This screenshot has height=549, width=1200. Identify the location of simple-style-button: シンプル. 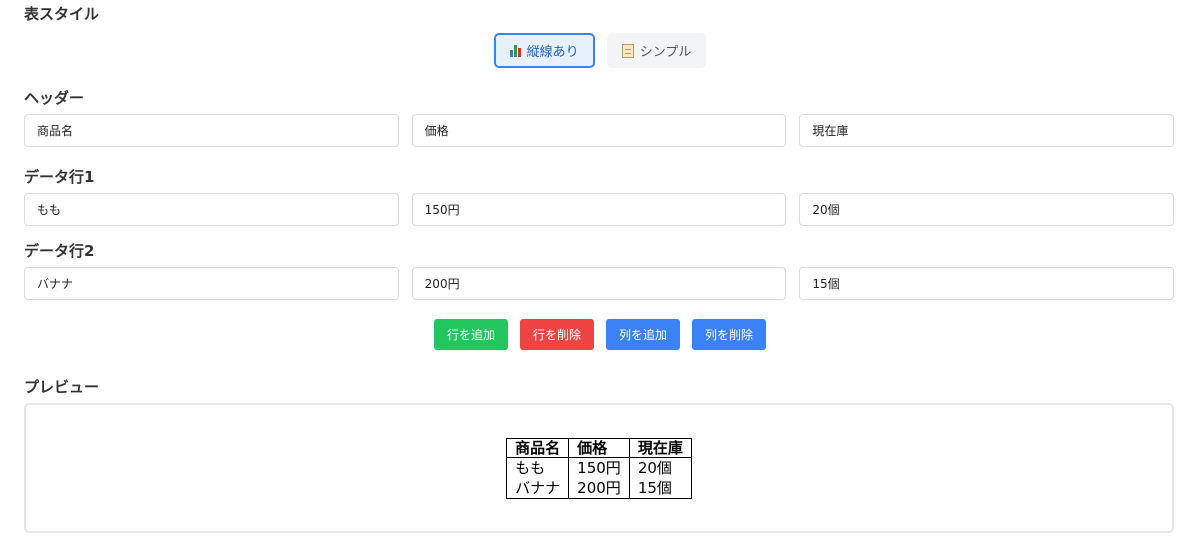
(656, 50).